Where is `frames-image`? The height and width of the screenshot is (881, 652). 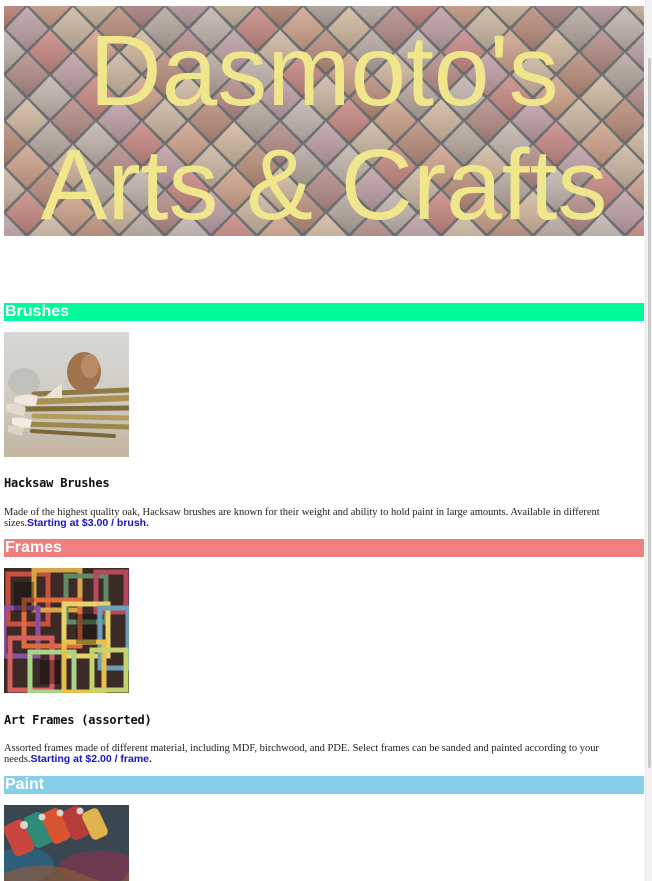 frames-image is located at coordinates (66, 630).